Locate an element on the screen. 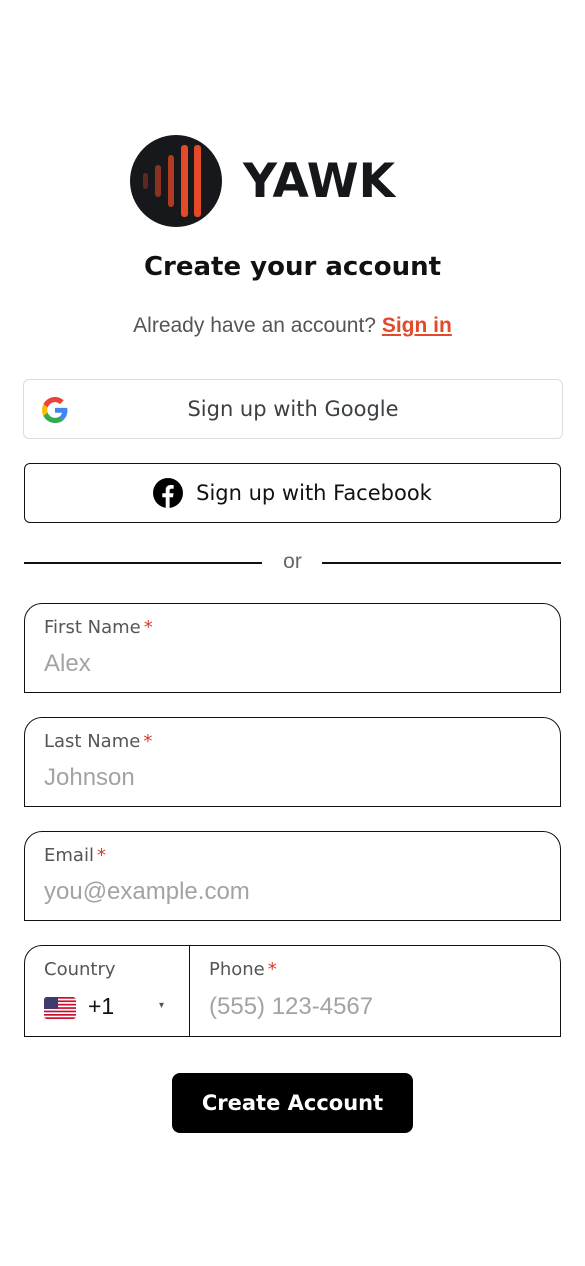 Image resolution: width=585 pixels, height=1266 pixels. first-name-label-text: First Name is located at coordinates (92, 627).